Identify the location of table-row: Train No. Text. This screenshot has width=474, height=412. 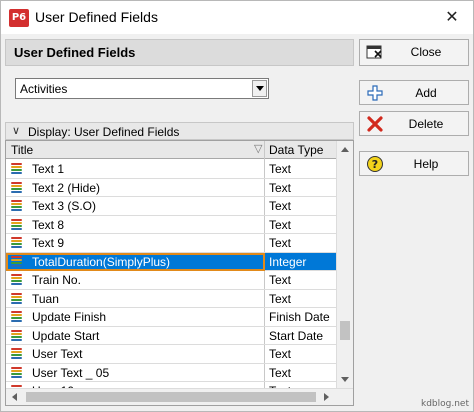
(171, 280).